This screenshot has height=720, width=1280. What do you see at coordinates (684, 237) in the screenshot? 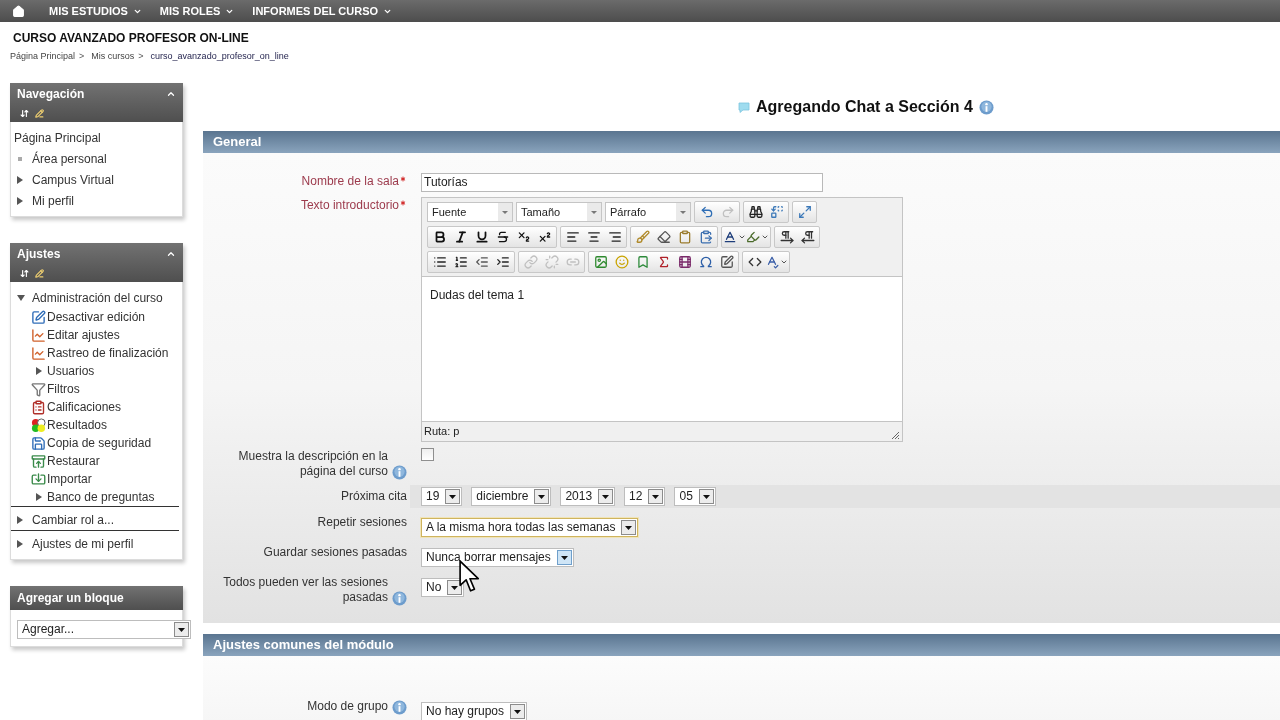
I see `clipboard-icon` at bounding box center [684, 237].